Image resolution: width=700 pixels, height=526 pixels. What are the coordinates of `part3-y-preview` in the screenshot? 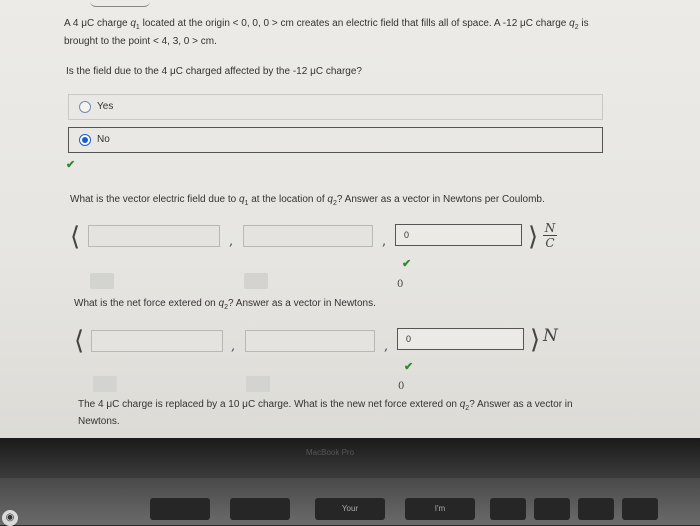 It's located at (258, 384).